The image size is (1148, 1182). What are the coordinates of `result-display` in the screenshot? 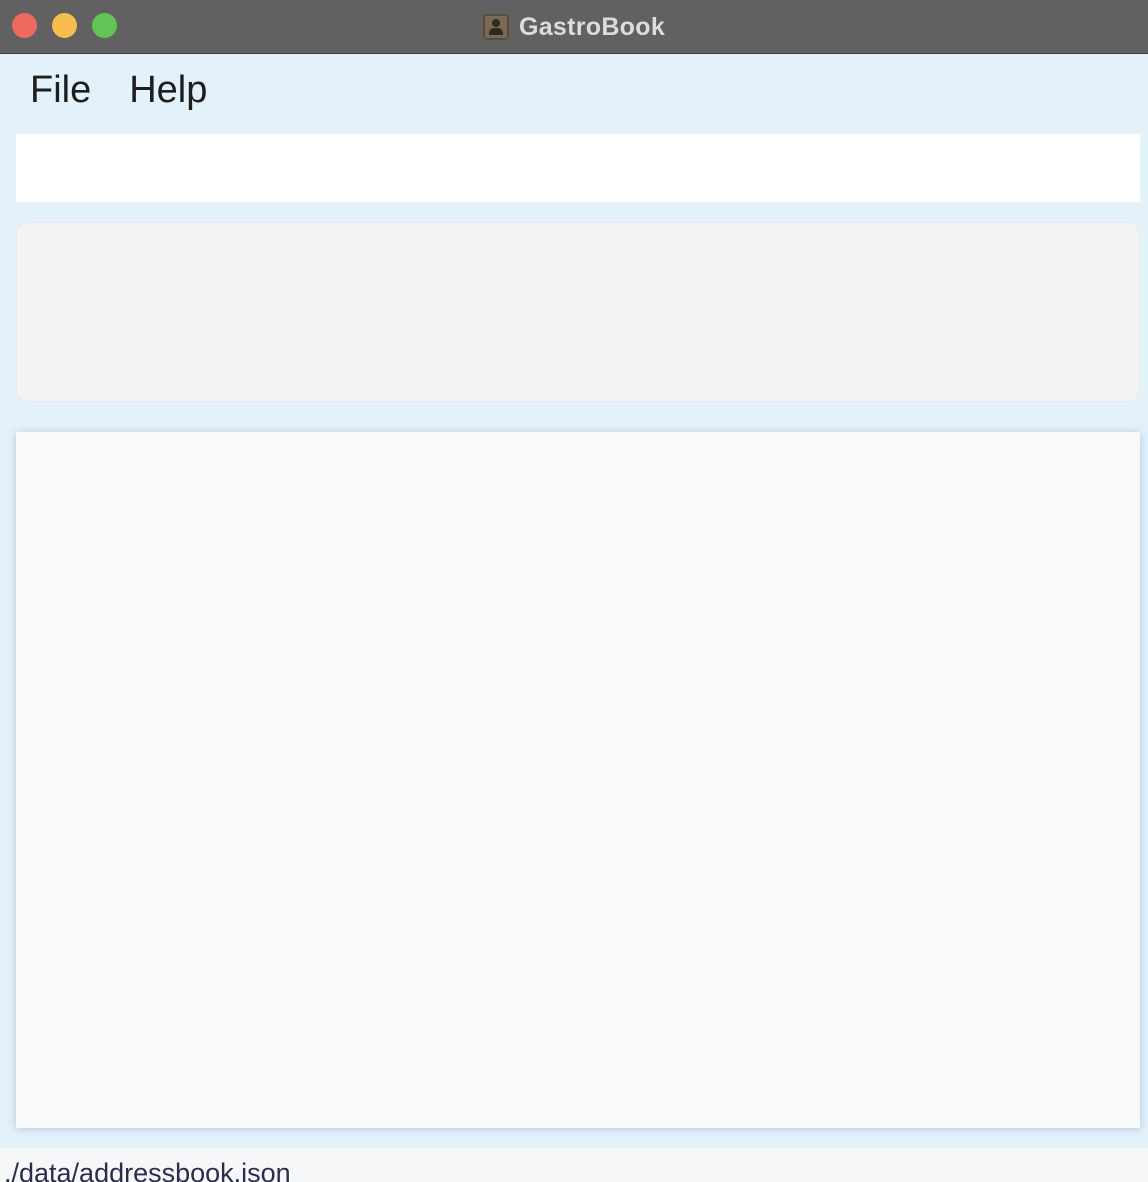 It's located at (578, 312).